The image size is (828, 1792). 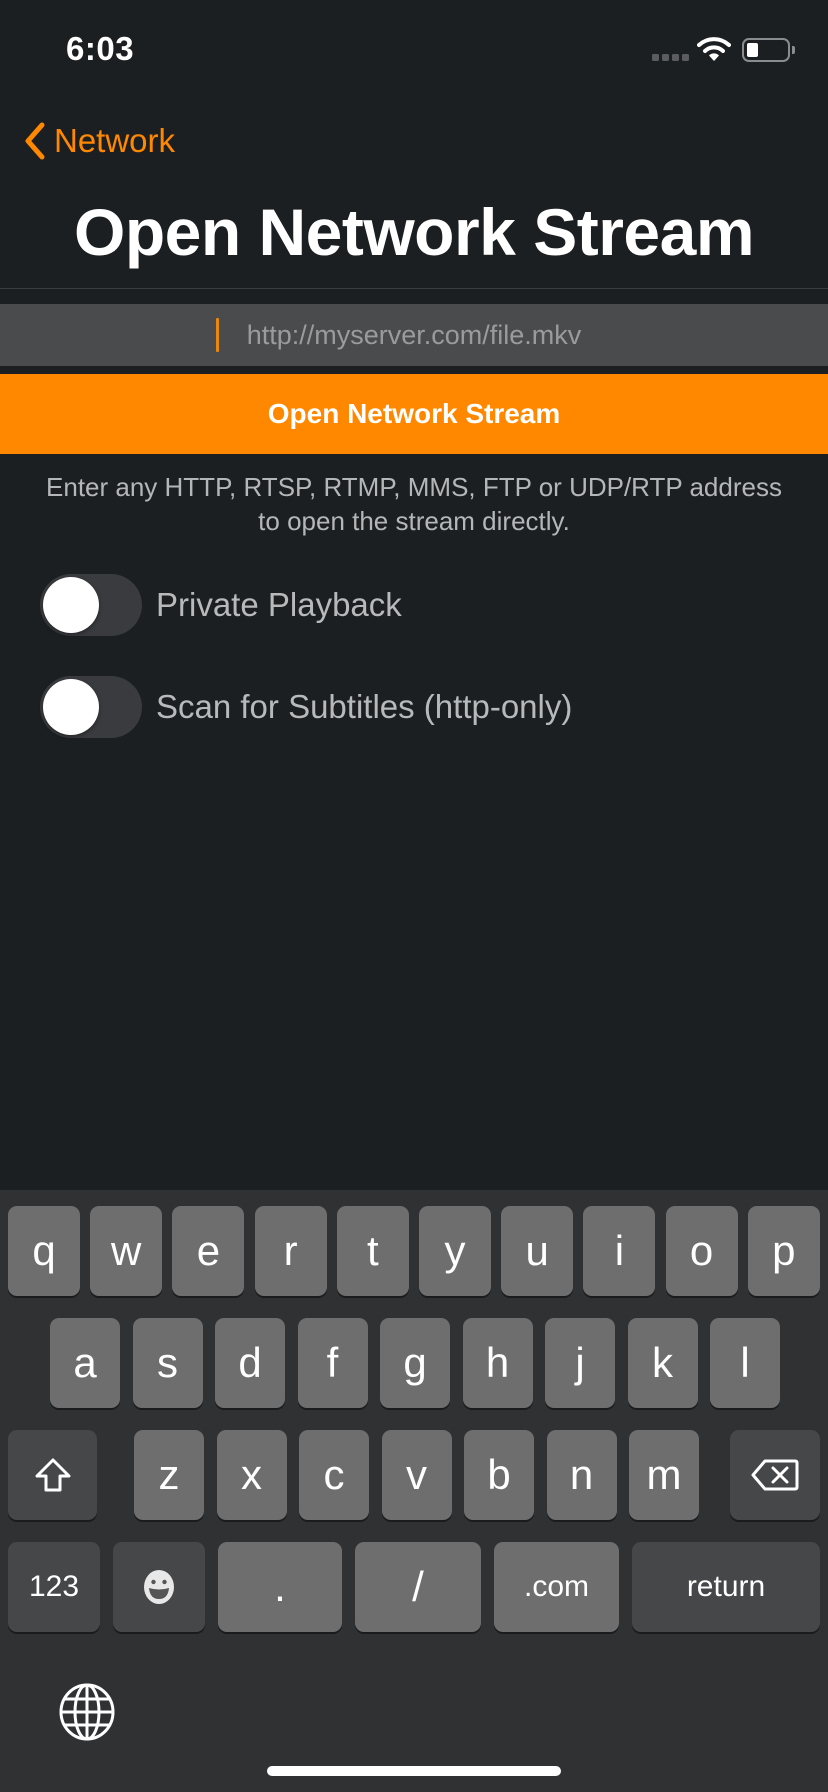 I want to click on key-j: j, so click(x=580, y=1363).